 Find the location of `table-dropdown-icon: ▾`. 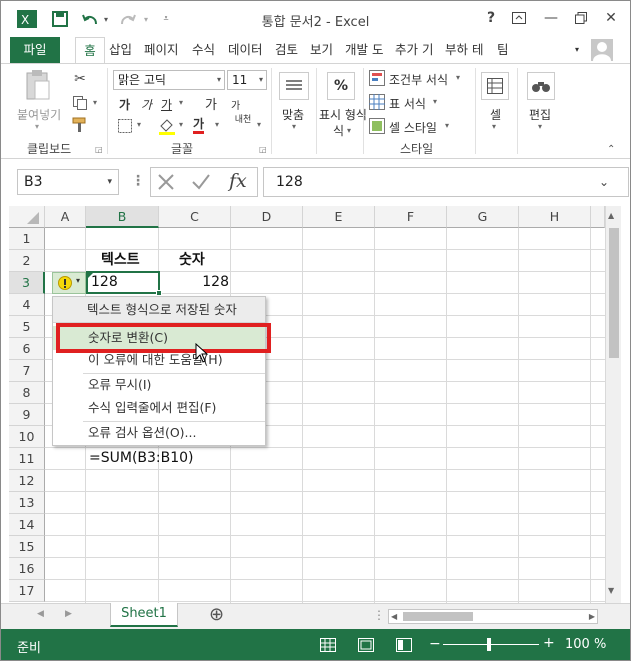

table-dropdown-icon: ▾ is located at coordinates (435, 101).